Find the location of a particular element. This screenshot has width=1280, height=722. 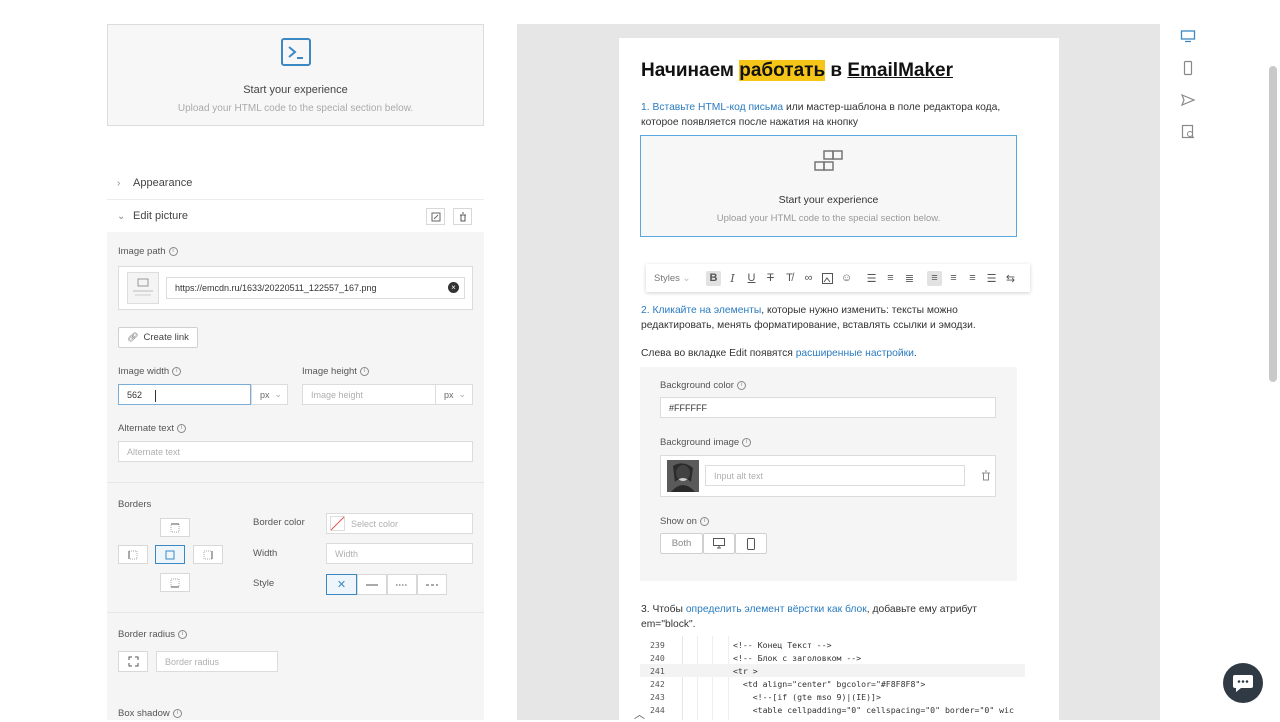

radius-all-button is located at coordinates (133, 661).